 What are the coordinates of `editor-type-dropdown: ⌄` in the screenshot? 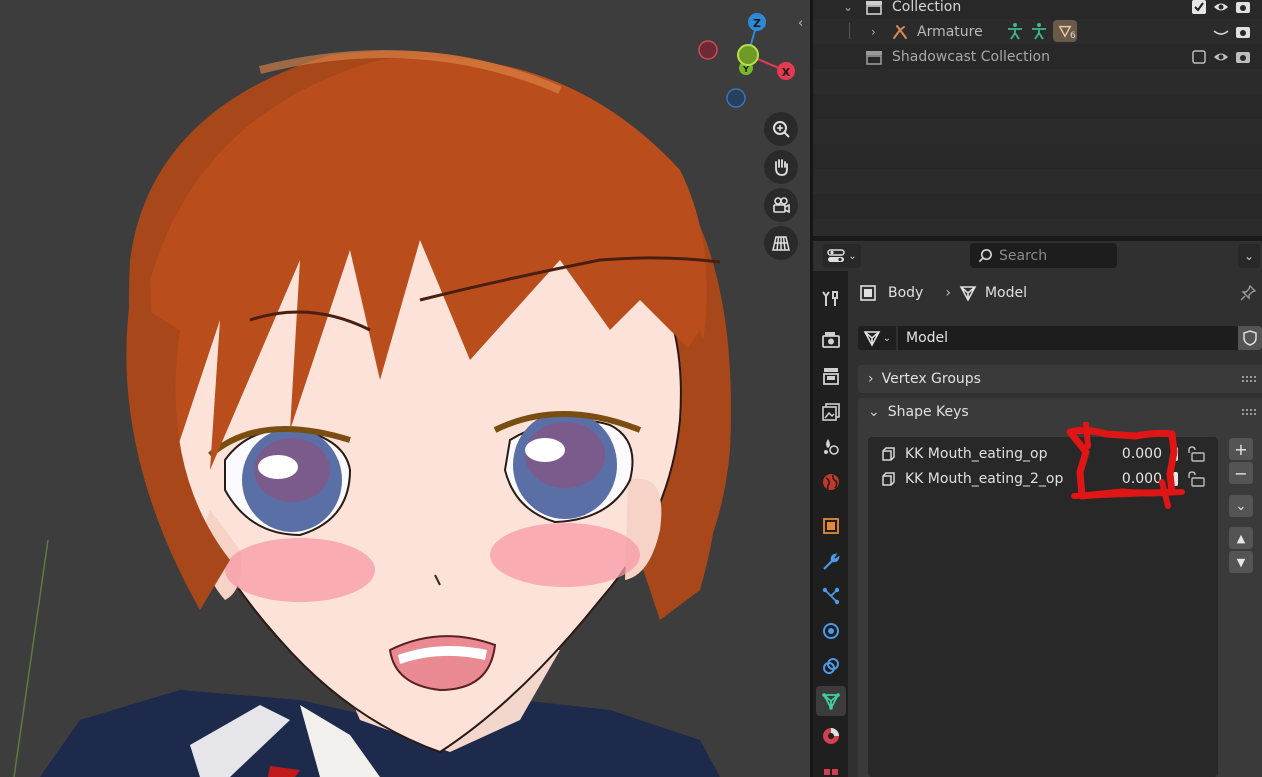 It's located at (842, 256).